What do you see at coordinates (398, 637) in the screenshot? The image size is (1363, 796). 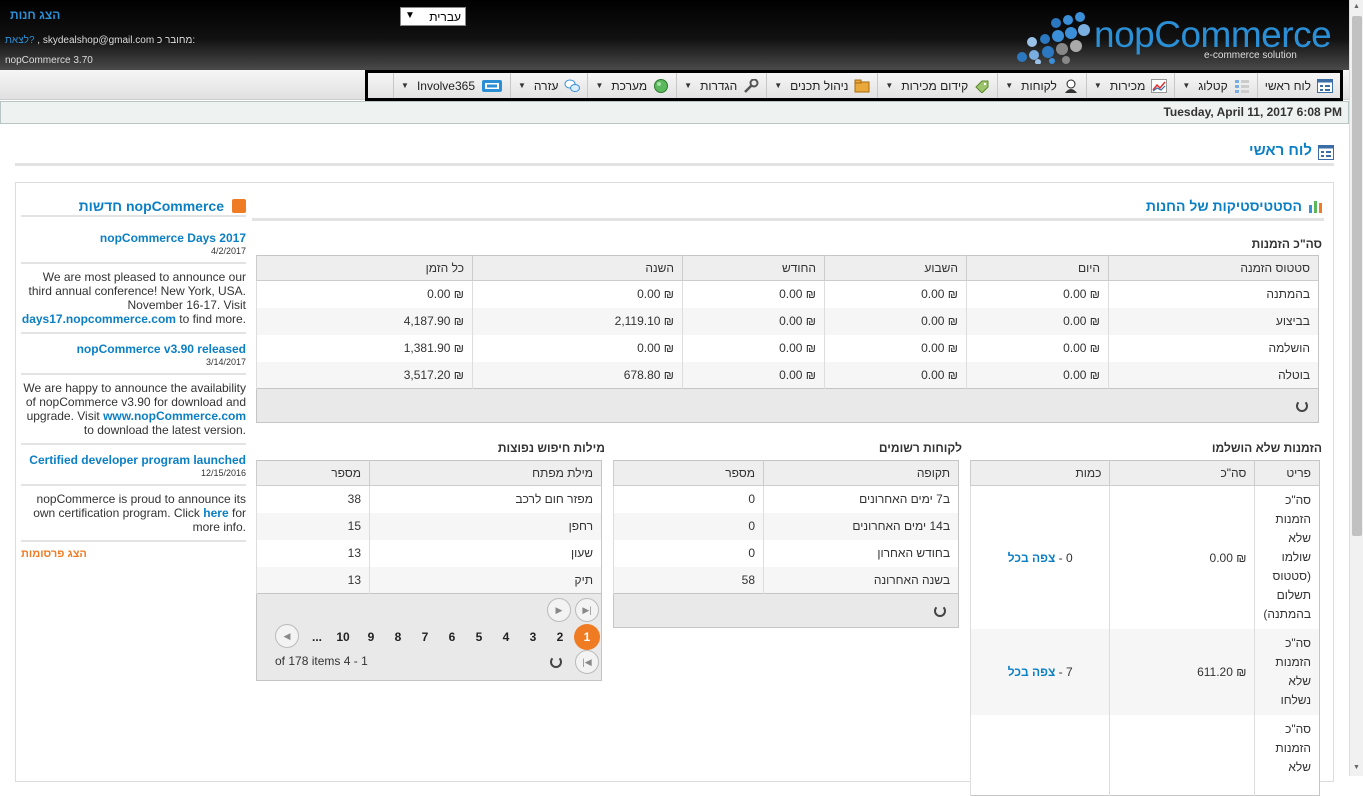 I see `page-number: 8` at bounding box center [398, 637].